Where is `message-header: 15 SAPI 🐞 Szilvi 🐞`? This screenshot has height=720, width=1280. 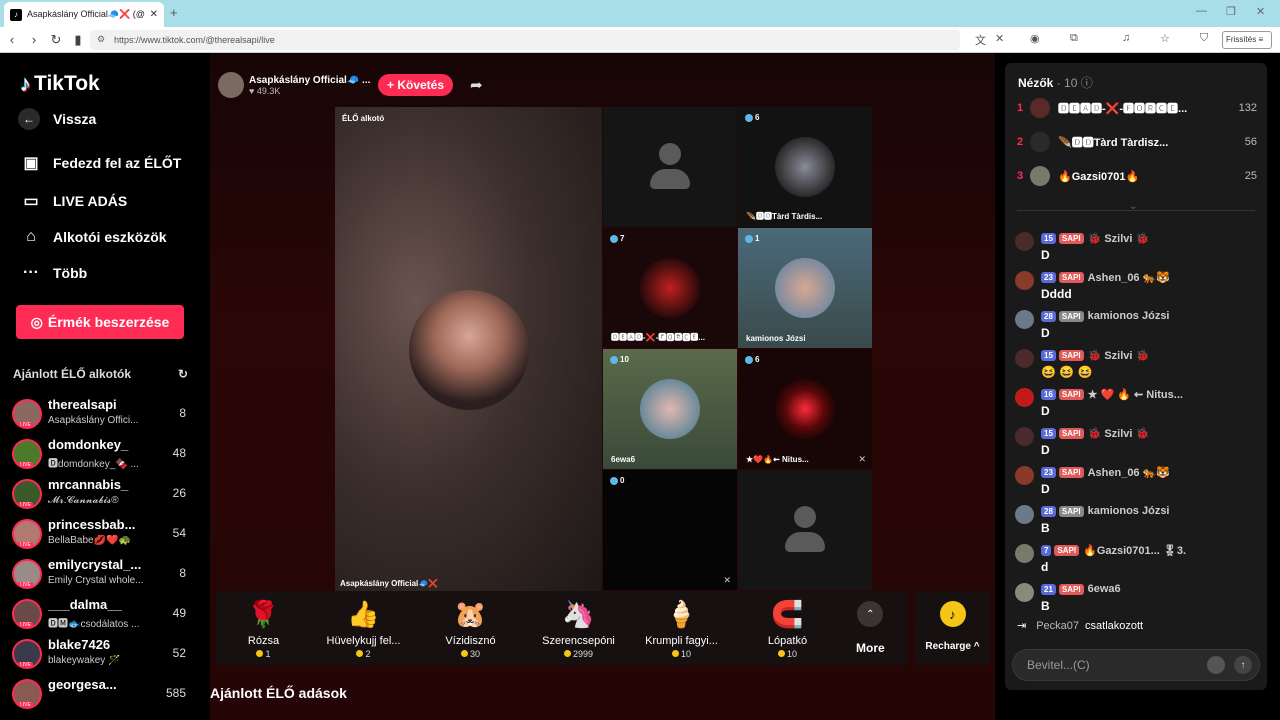
message-header: 15 SAPI 🐞 Szilvi 🐞 is located at coordinates (1097, 433).